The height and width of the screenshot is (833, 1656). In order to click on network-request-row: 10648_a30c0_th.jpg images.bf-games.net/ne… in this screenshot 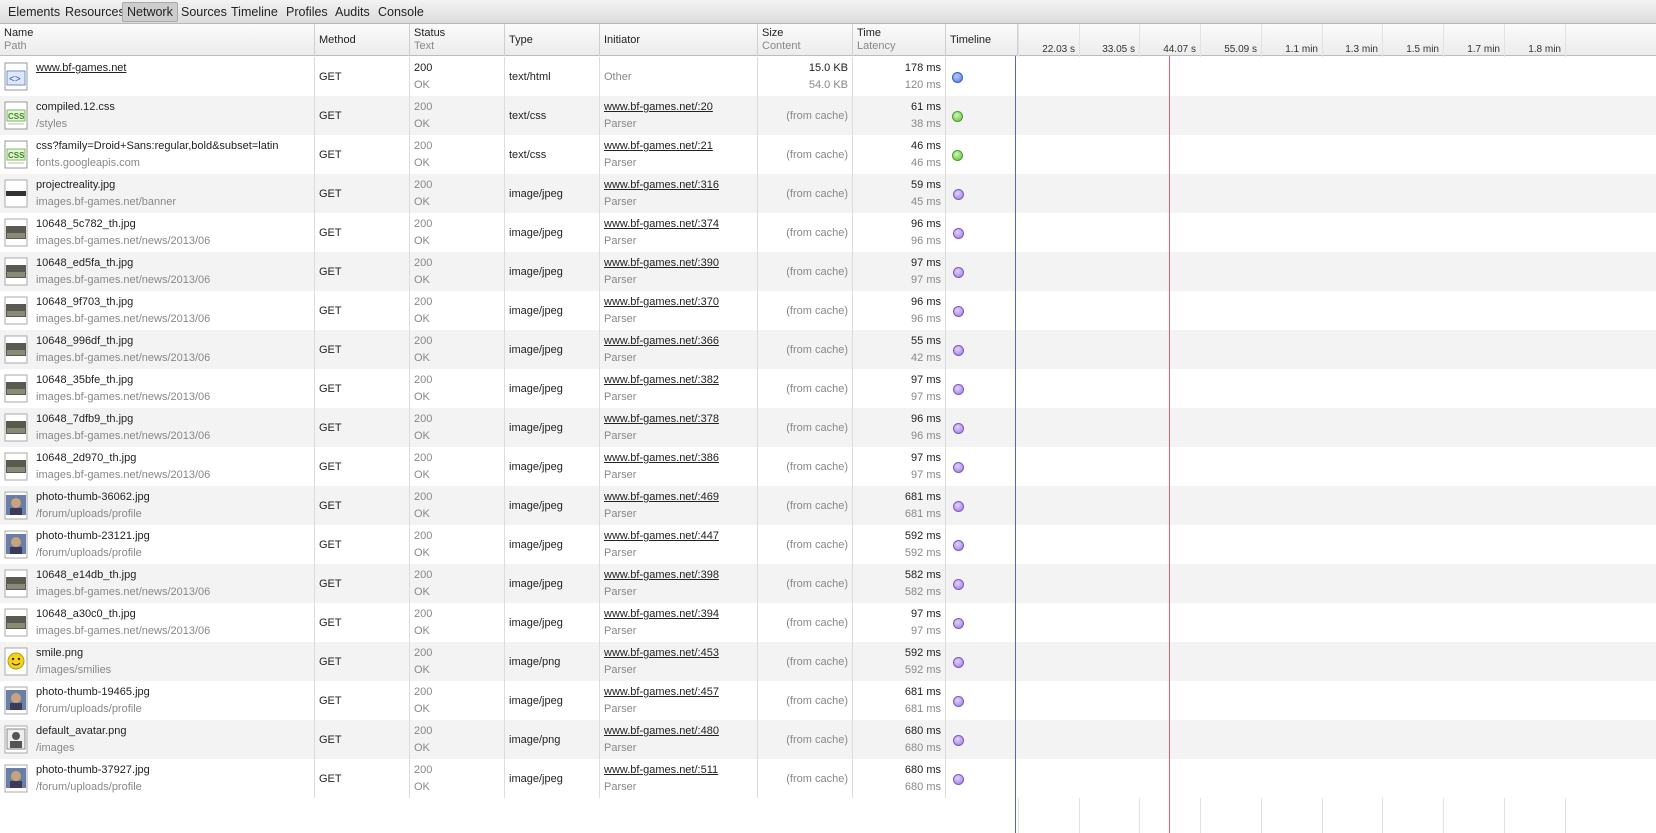, I will do `click(828, 622)`.